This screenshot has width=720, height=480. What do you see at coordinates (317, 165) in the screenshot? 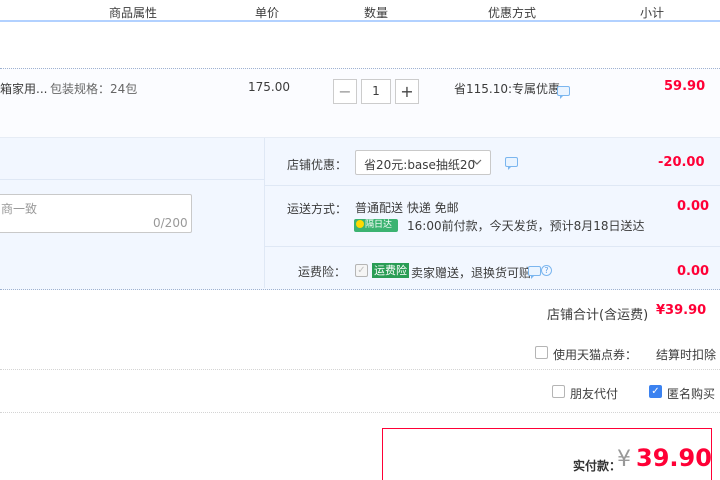
I see `shop-coupon-label: 店铺优惠：` at bounding box center [317, 165].